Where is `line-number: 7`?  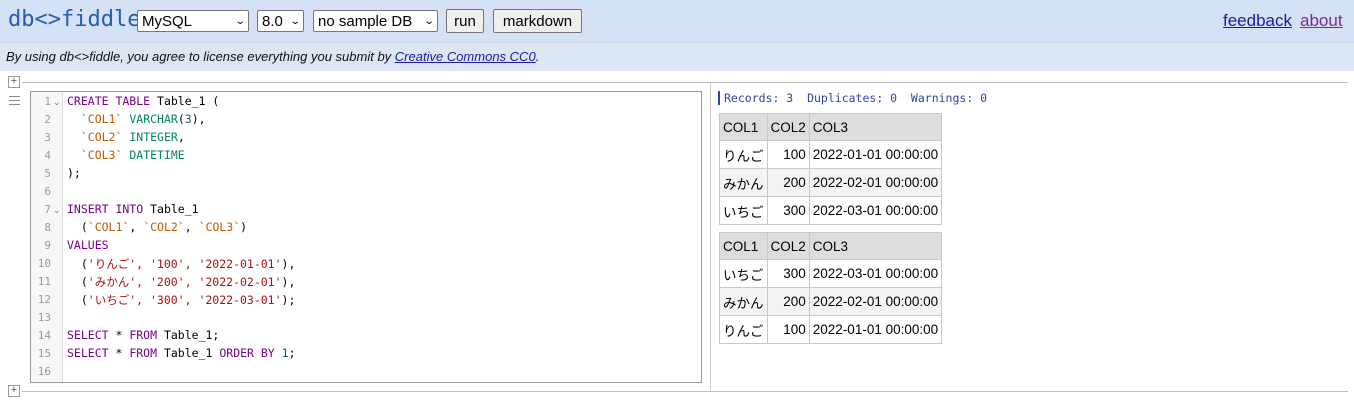 line-number: 7 is located at coordinates (47, 209).